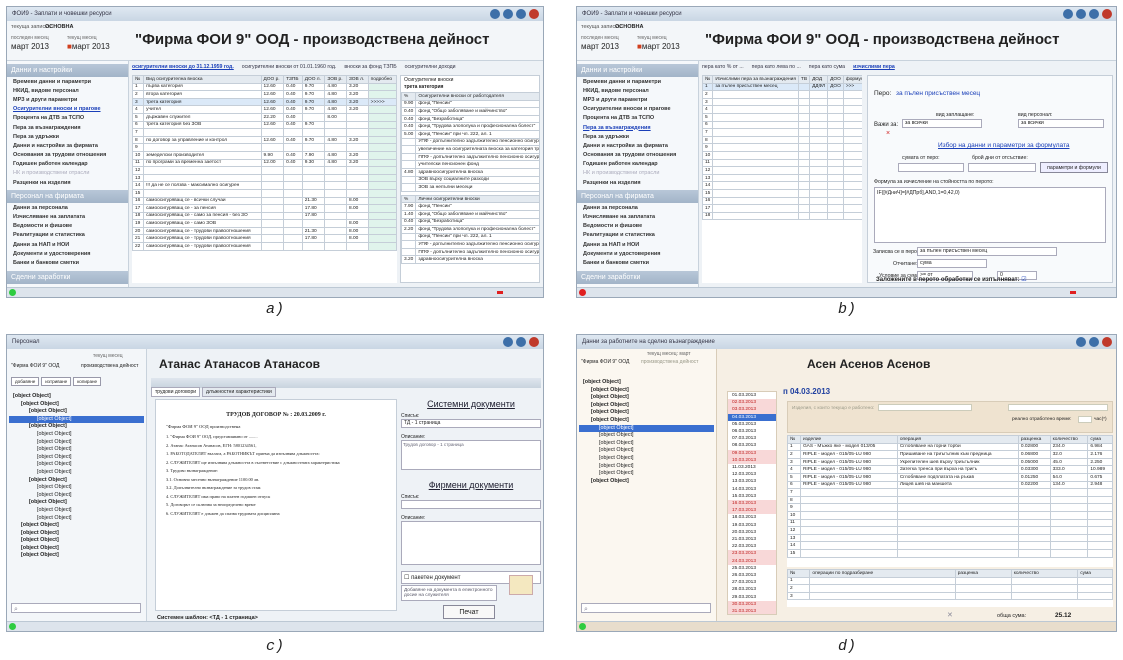  Describe the element at coordinates (957, 469) in the screenshot. I see `table-cell: Затегка тренса при върха на тригъ` at that location.